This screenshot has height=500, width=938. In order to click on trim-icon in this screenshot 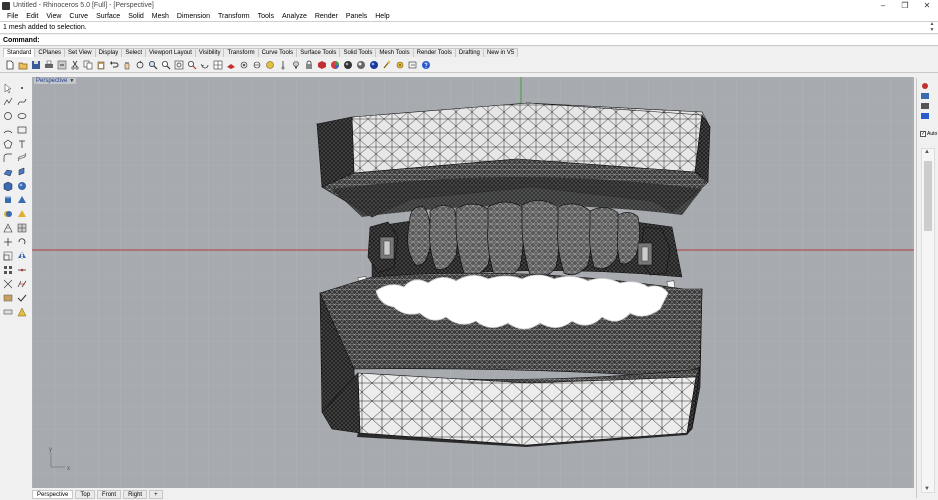, I will do `click(22, 284)`.